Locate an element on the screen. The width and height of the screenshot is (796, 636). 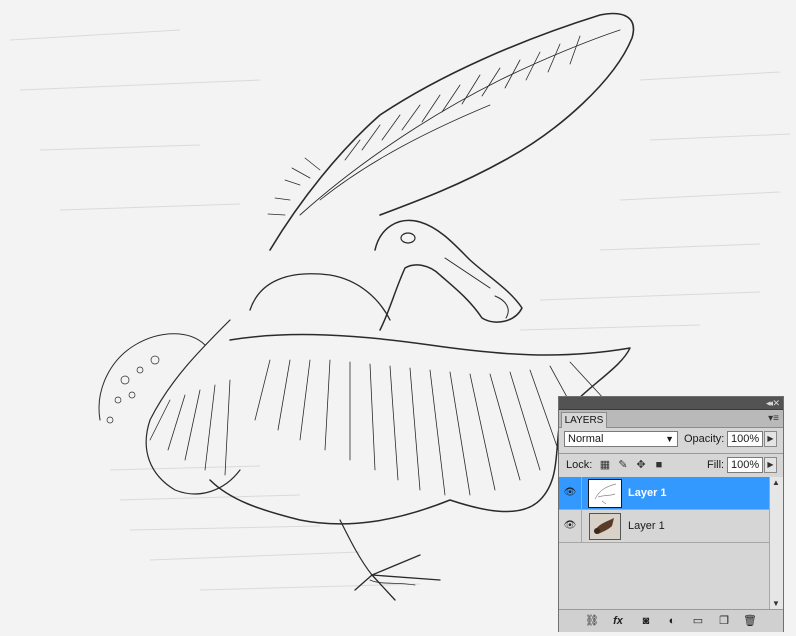
sketch-thumbnail-icon is located at coordinates (605, 494).